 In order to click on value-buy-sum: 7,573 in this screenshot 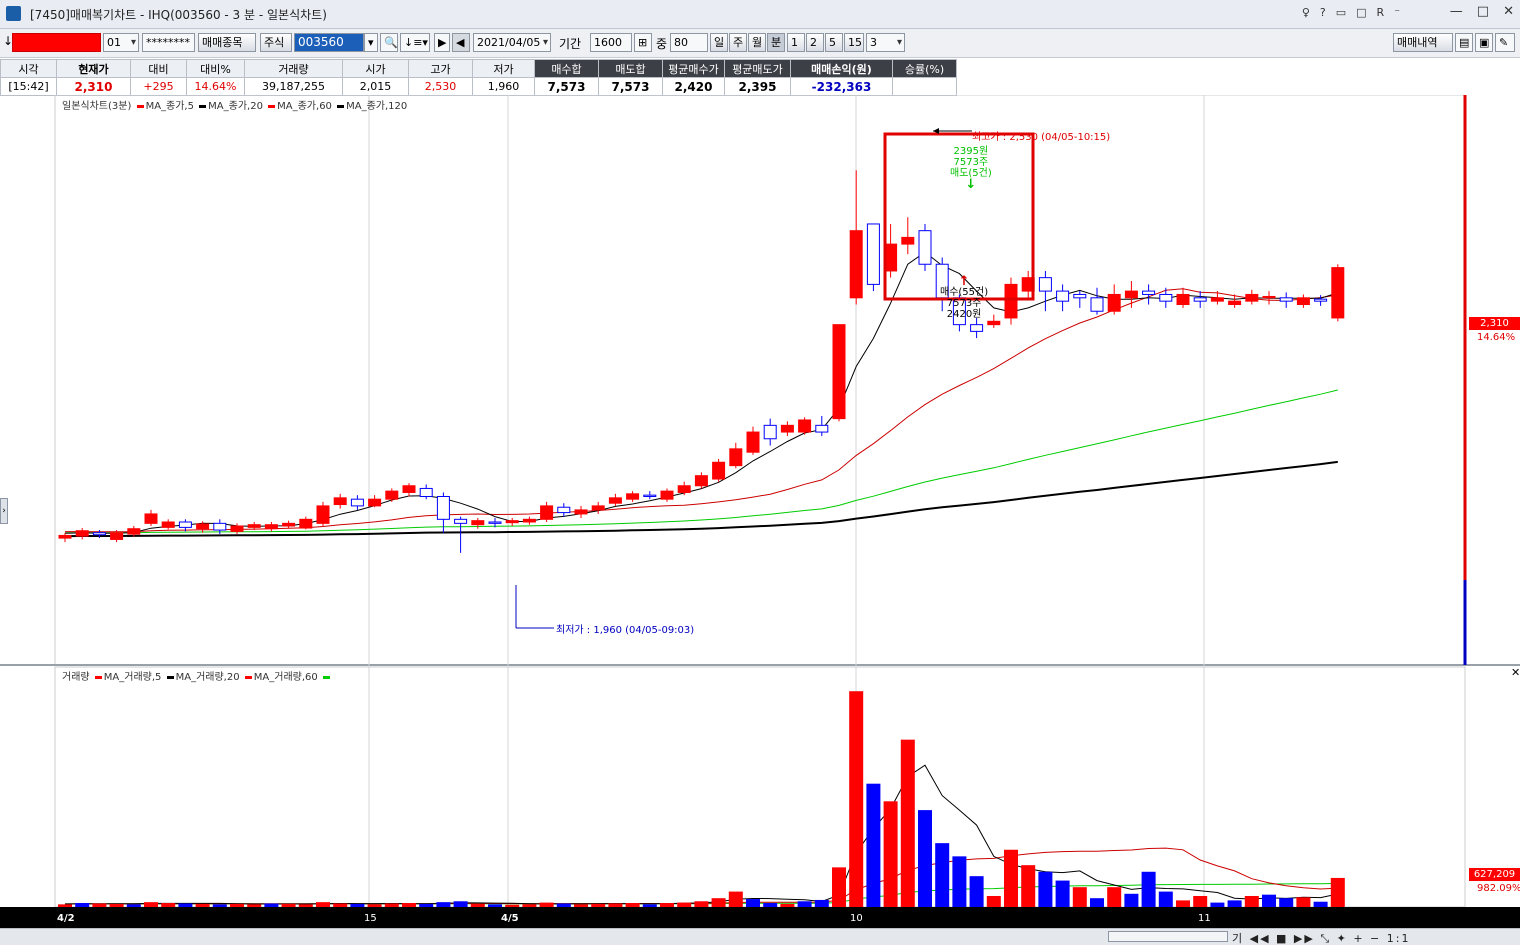, I will do `click(566, 86)`.